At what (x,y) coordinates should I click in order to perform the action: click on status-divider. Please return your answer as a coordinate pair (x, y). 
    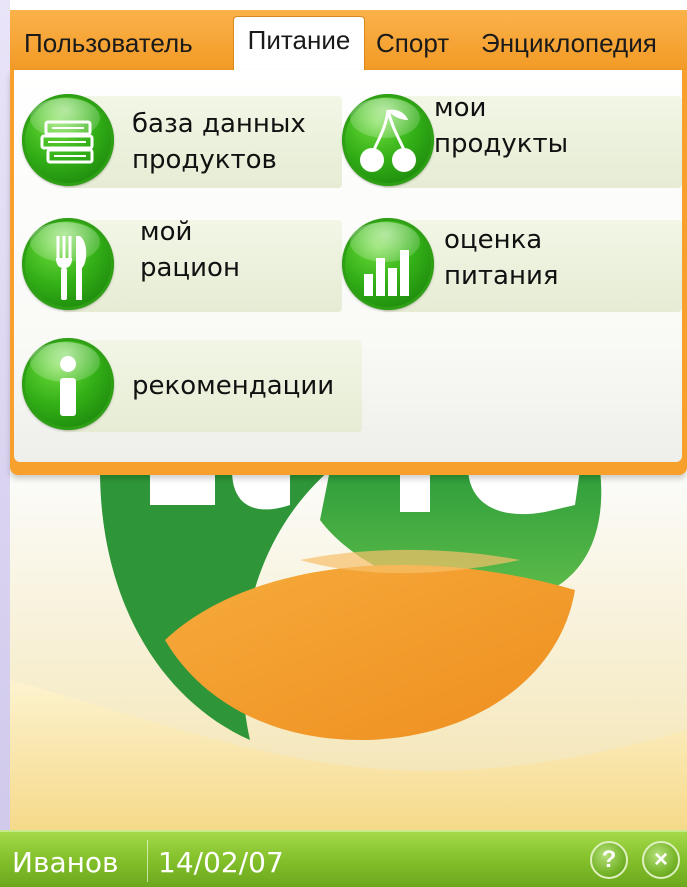
    Looking at the image, I should click on (147, 861).